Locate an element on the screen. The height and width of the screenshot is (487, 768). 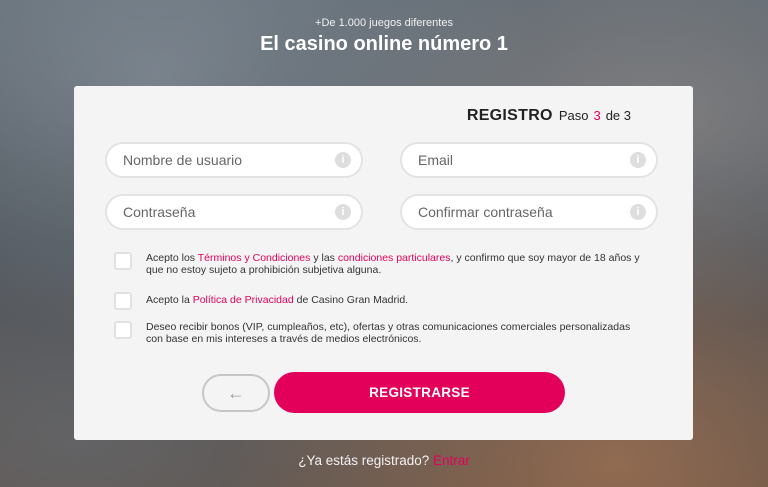
hero-title: El casino online número 1 is located at coordinates (384, 44).